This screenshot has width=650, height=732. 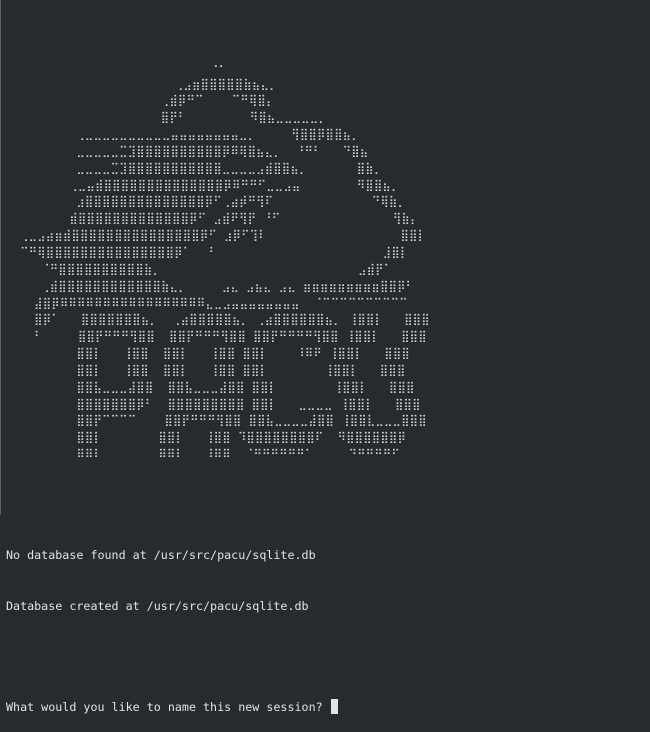 I want to click on window-edge, so click(x=0, y=257).